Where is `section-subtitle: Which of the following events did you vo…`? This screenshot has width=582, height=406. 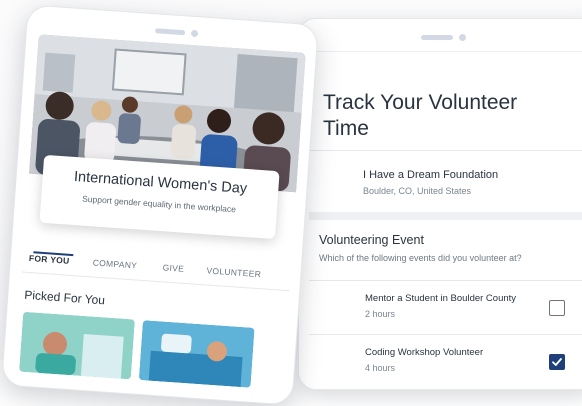 section-subtitle: Which of the following events did you vo… is located at coordinates (420, 258).